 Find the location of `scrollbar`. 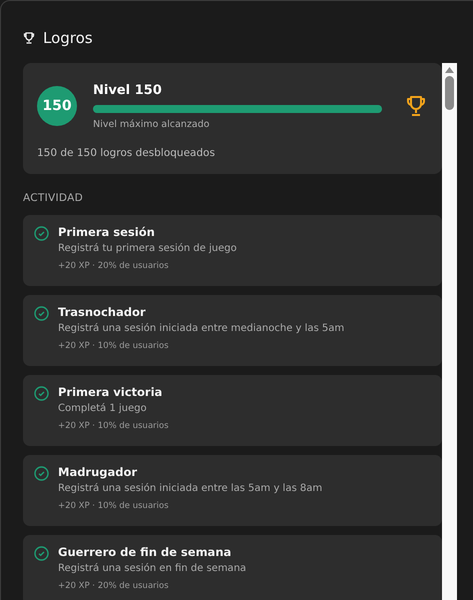

scrollbar is located at coordinates (449, 331).